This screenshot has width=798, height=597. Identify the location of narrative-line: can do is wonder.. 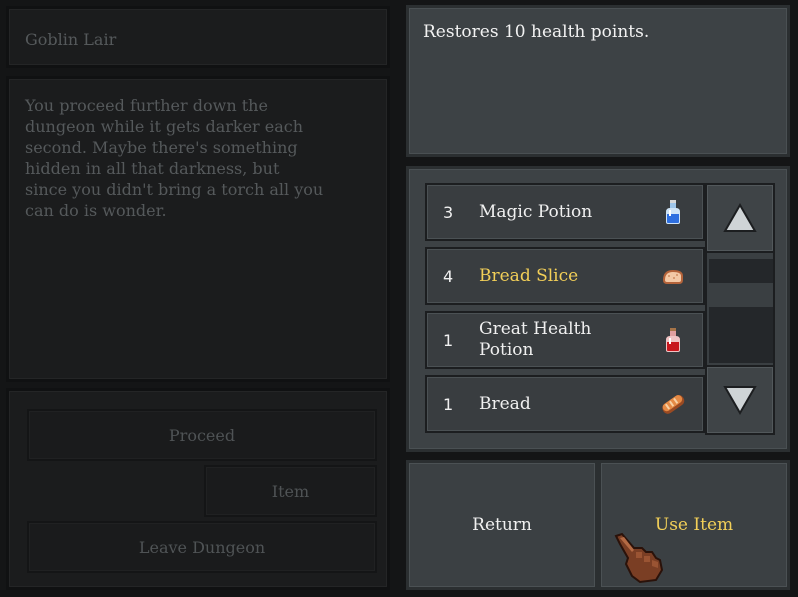
(96, 210).